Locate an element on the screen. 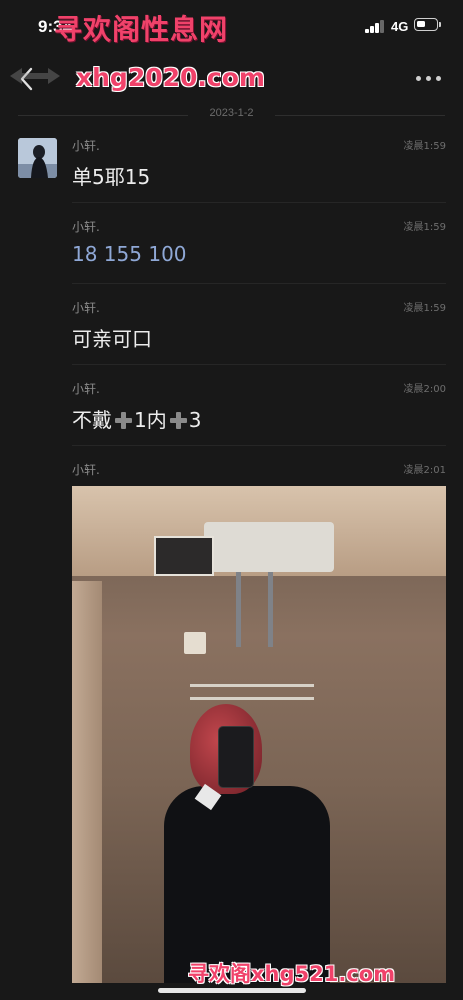  message-text: 单5耶15 is located at coordinates (111, 177).